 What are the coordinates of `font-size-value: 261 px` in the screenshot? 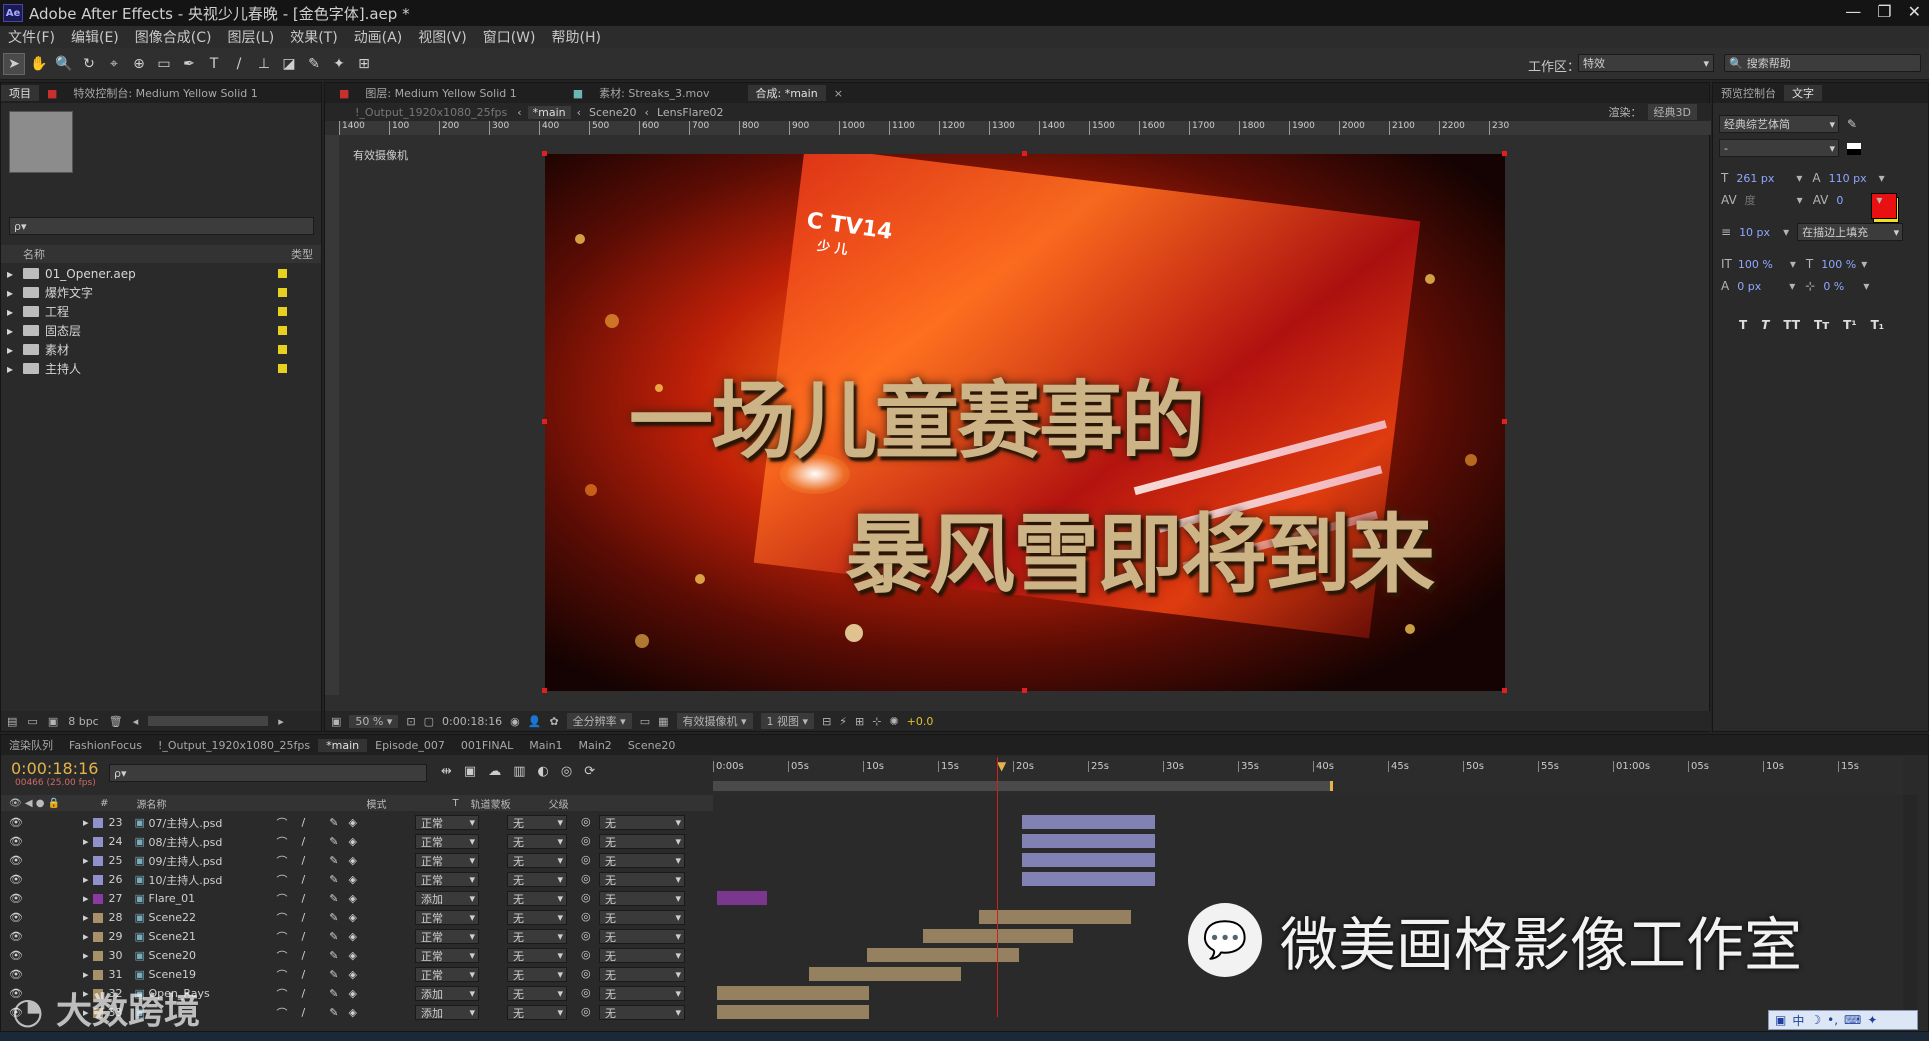 It's located at (1766, 178).